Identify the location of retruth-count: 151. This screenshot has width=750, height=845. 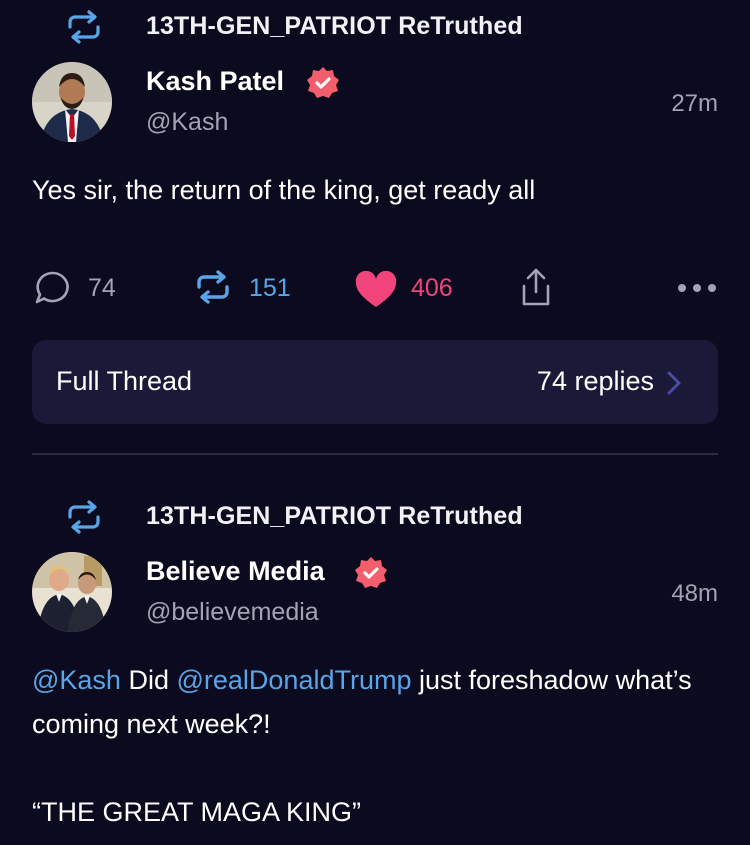
(270, 288).